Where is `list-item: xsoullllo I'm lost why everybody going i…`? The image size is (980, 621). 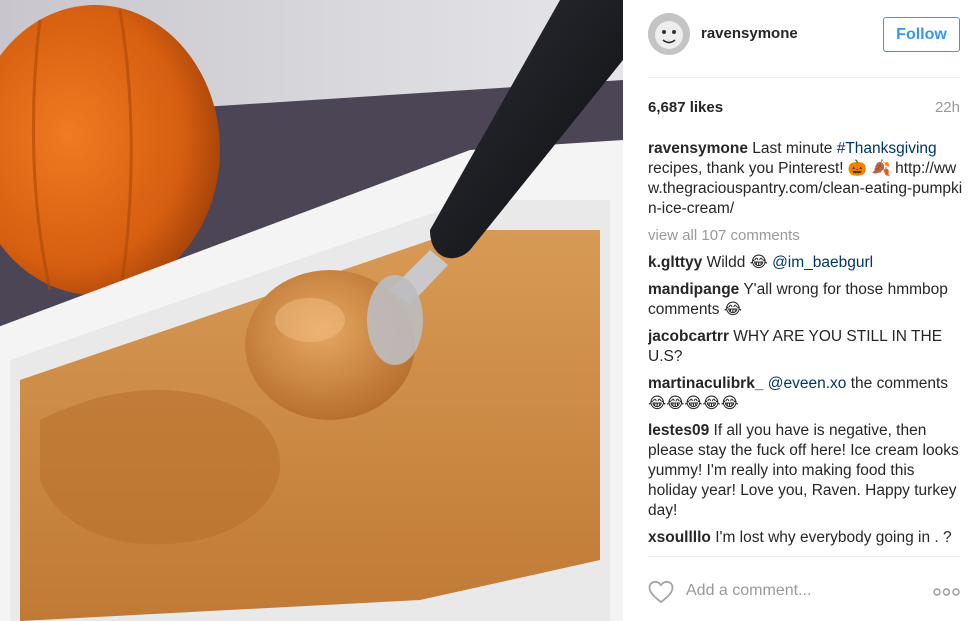
list-item: xsoullllo I'm lost why everybody going i… is located at coordinates (805, 538).